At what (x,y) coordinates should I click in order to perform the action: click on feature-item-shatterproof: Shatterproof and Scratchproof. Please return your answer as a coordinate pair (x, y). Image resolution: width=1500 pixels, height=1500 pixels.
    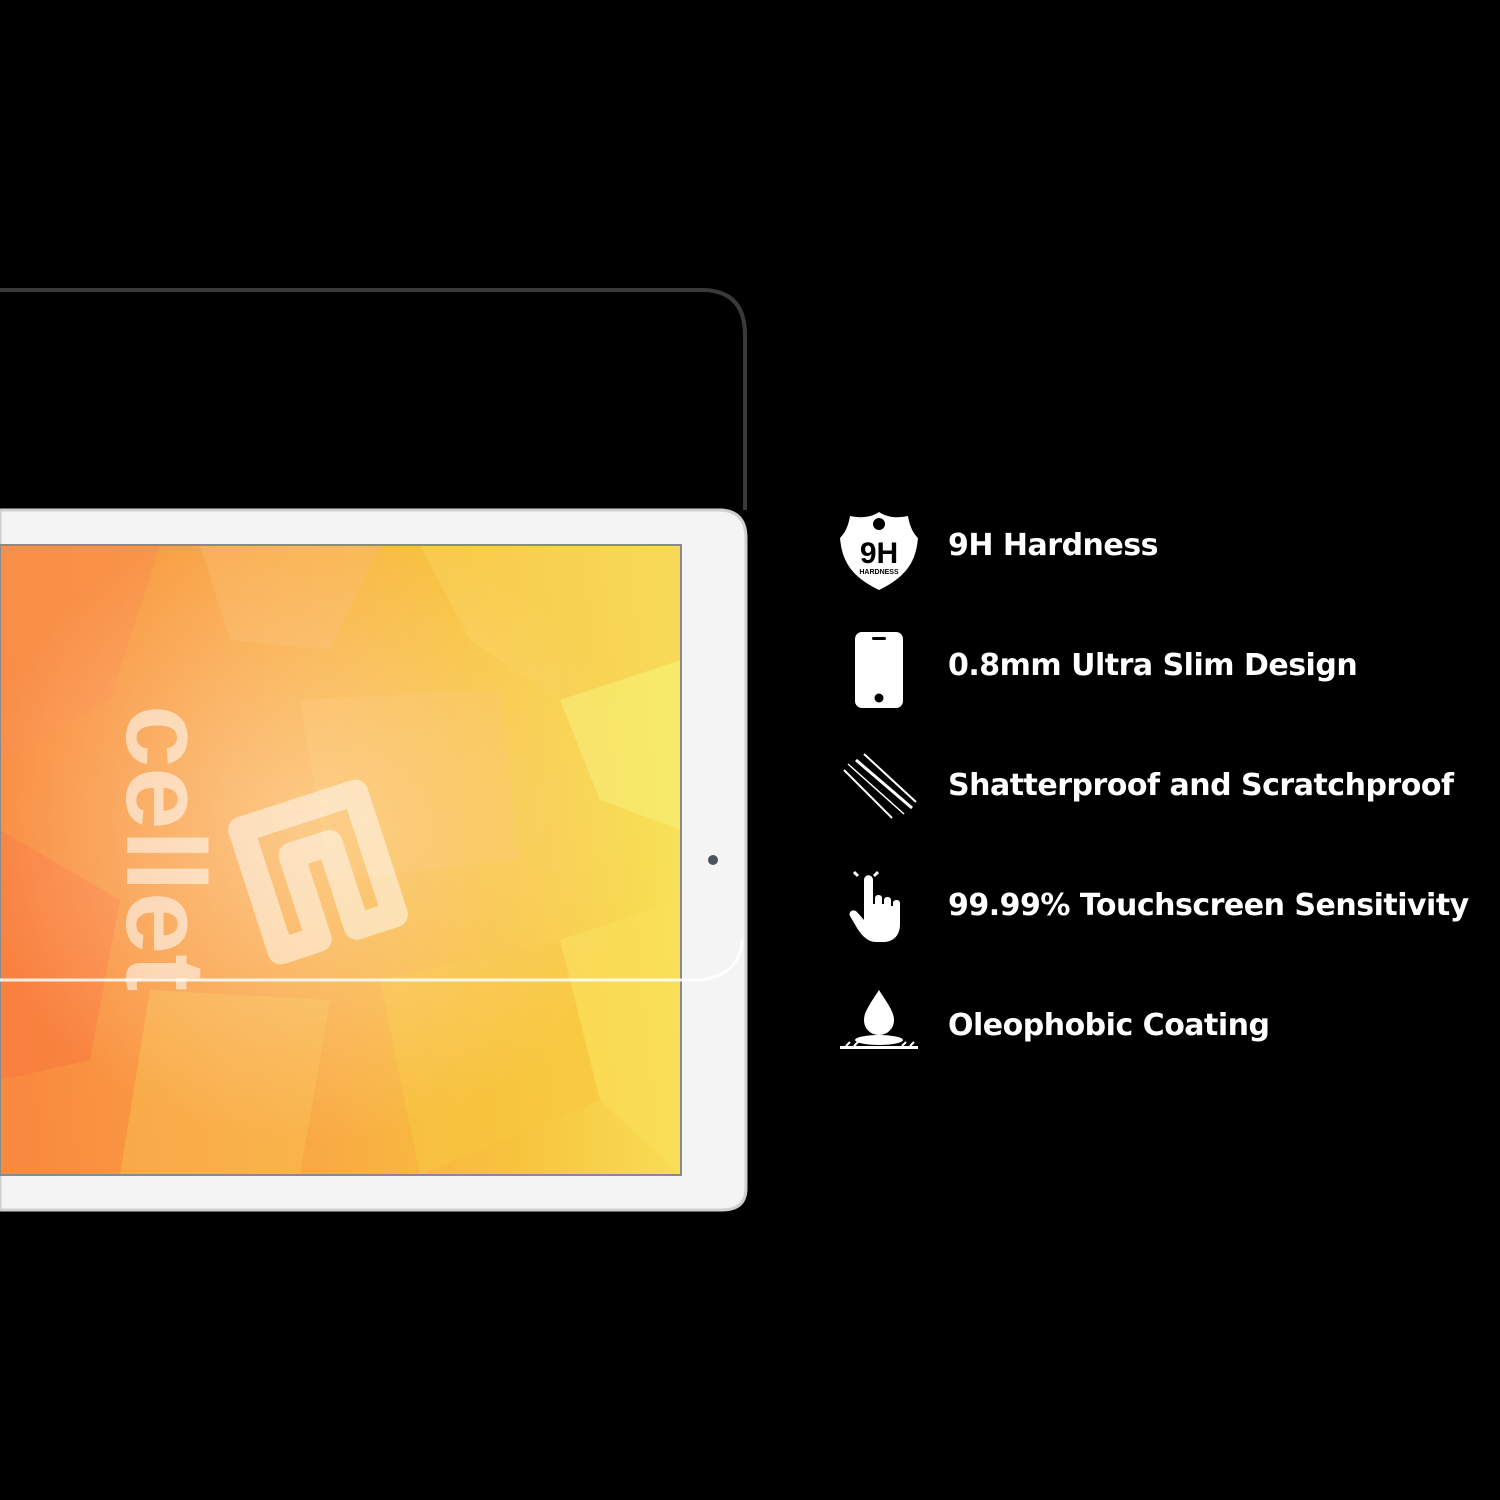
    Looking at the image, I should click on (1158, 810).